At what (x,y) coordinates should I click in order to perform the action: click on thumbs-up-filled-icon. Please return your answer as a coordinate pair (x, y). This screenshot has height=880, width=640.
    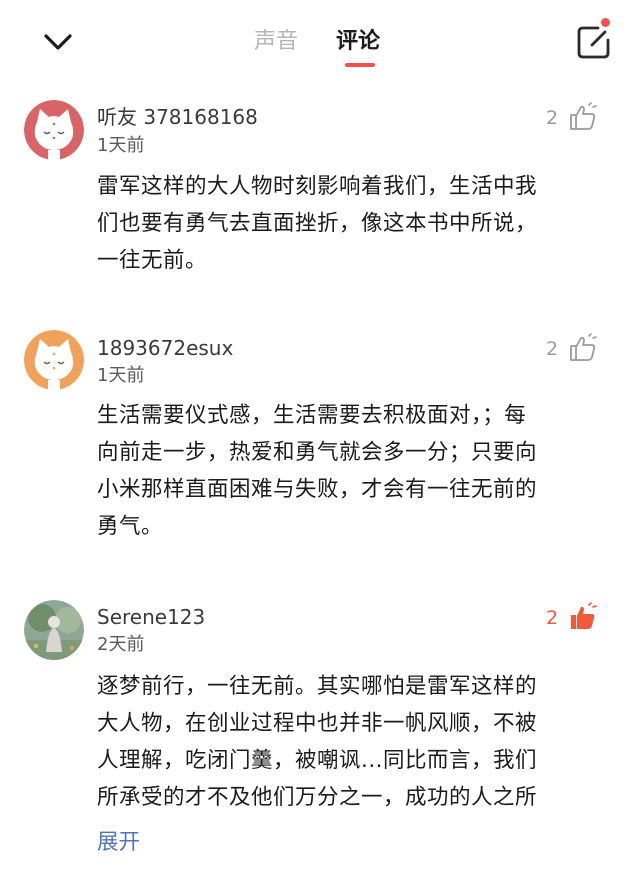
    Looking at the image, I should click on (584, 615).